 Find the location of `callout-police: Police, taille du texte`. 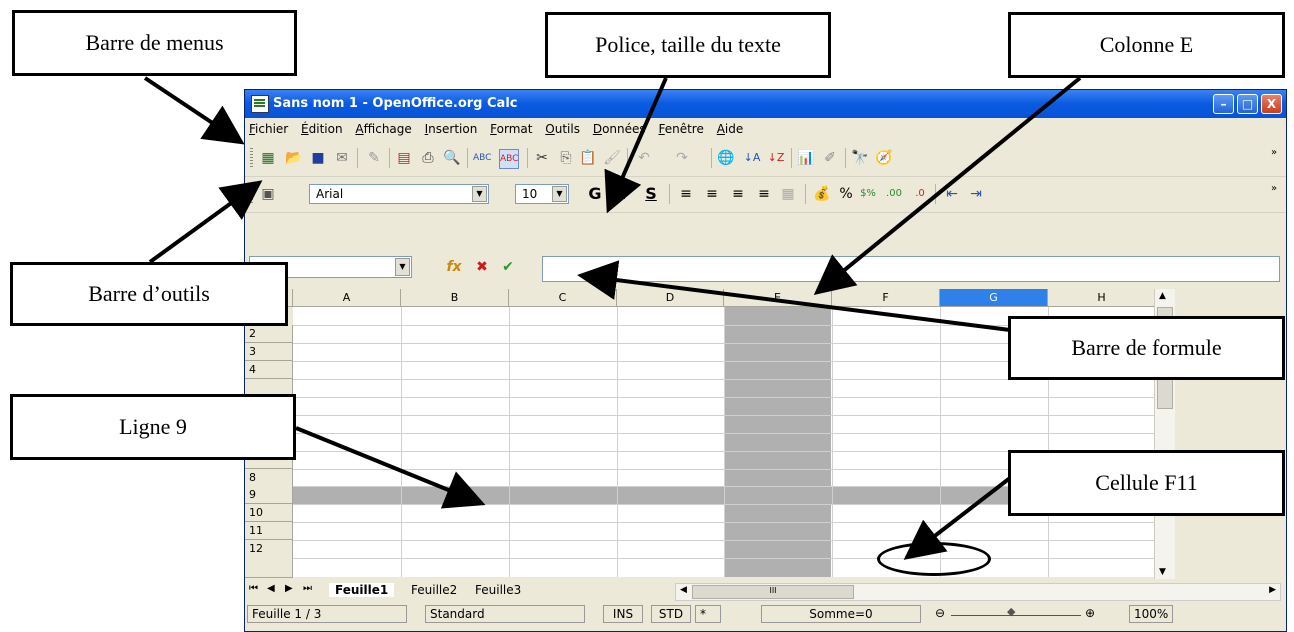

callout-police: Police, taille du texte is located at coordinates (688, 45).